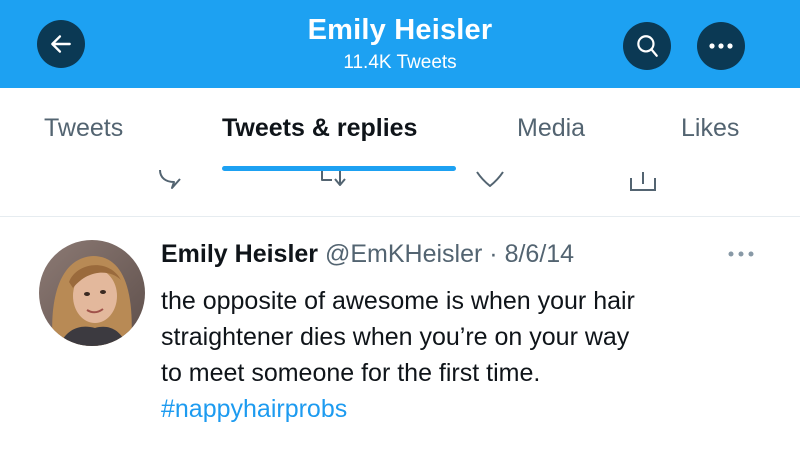  What do you see at coordinates (351, 373) in the screenshot?
I see `tweet-text-line: to meet someone for the first time.` at bounding box center [351, 373].